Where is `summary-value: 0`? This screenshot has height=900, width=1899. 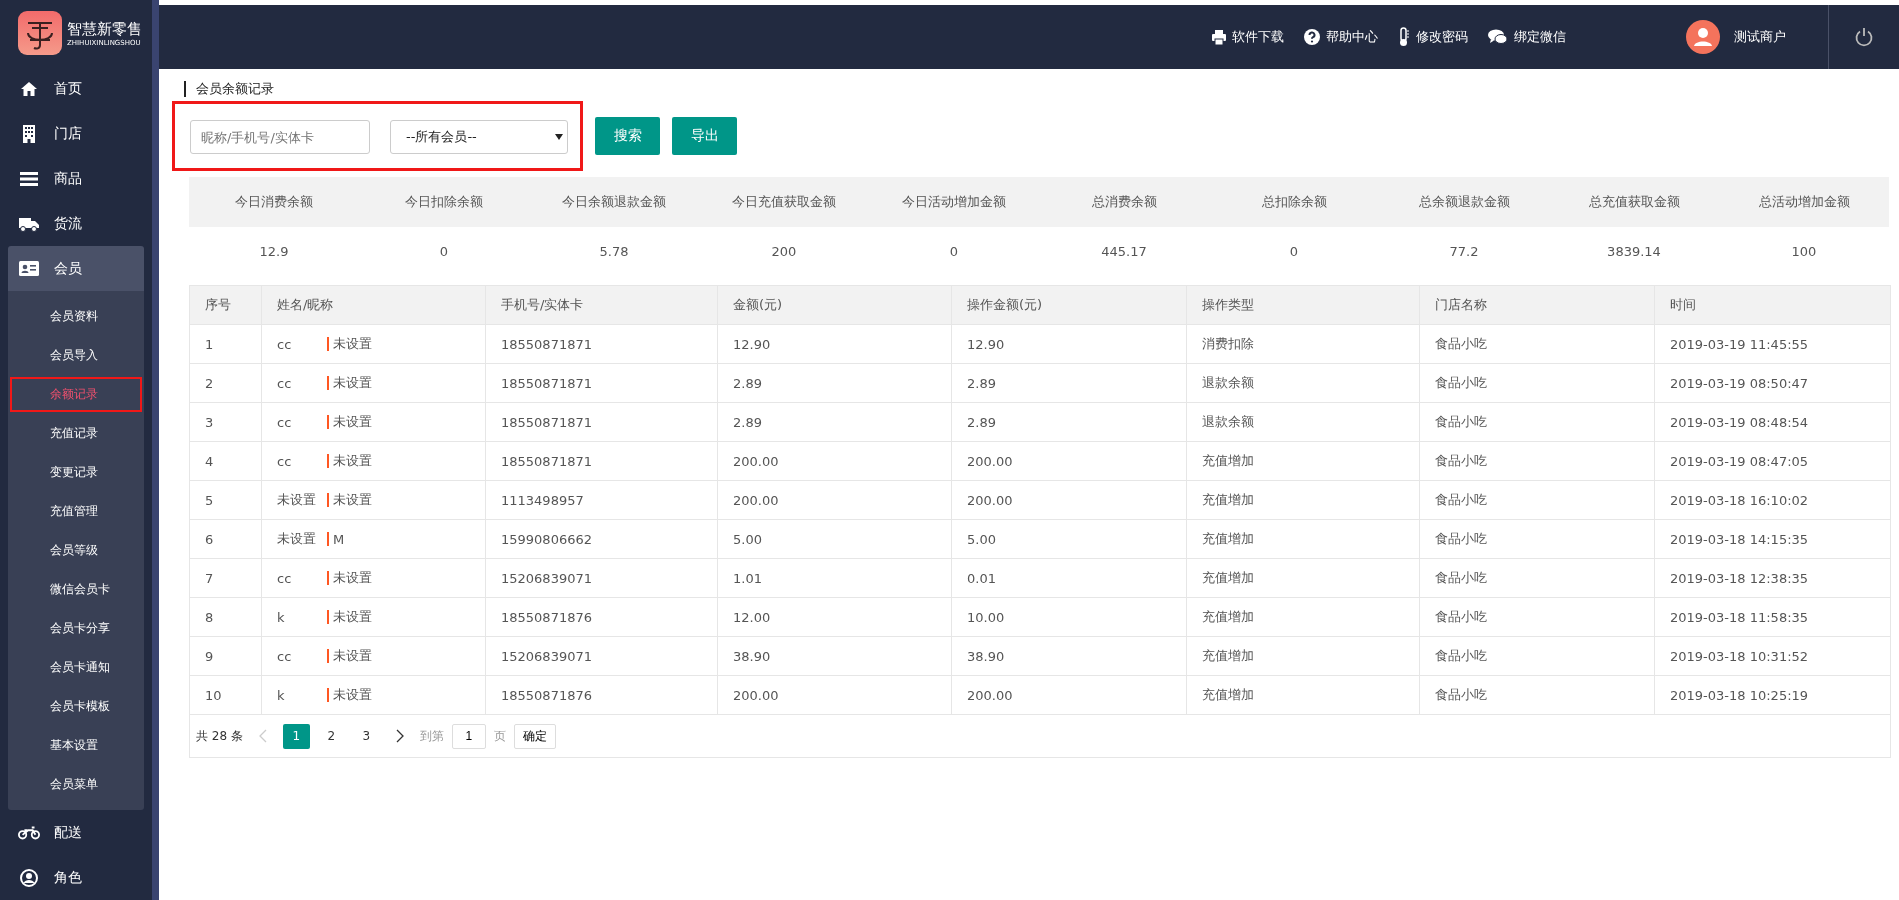
summary-value: 0 is located at coordinates (1294, 251).